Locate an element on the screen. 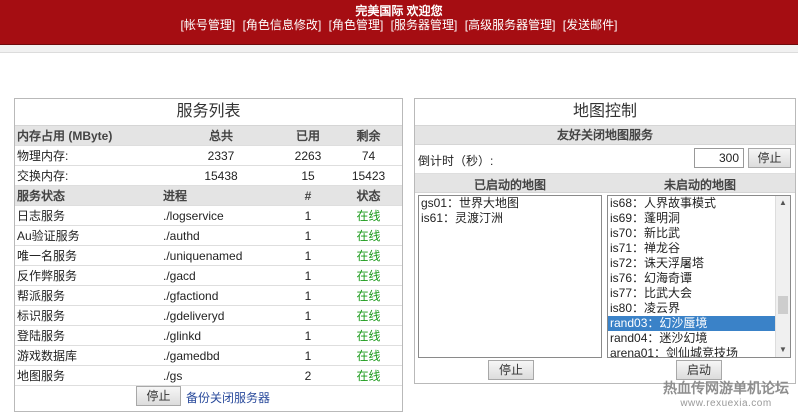 This screenshot has height=416, width=798. stop-server-button: 停止 is located at coordinates (158, 396).